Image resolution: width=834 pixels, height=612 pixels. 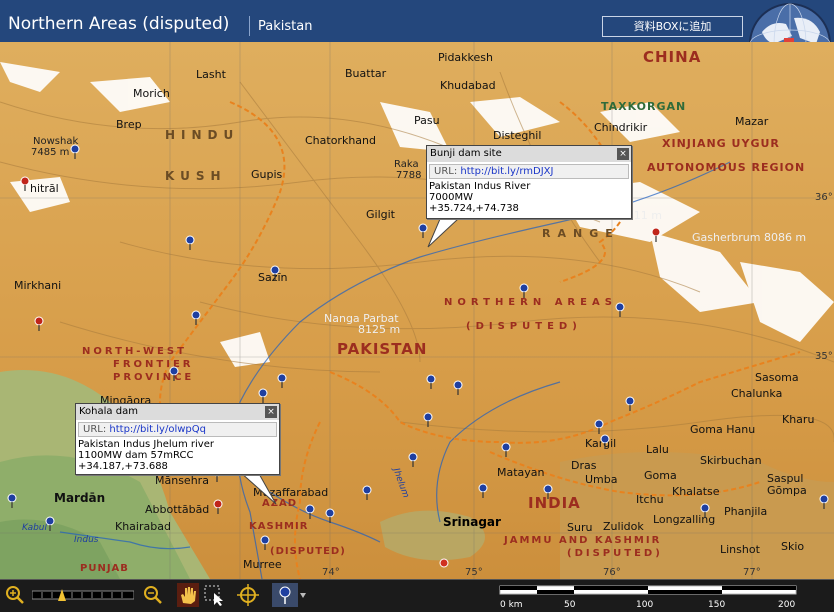 What do you see at coordinates (153, 364) in the screenshot?
I see `label-nwfp-2: FRONTIER` at bounding box center [153, 364].